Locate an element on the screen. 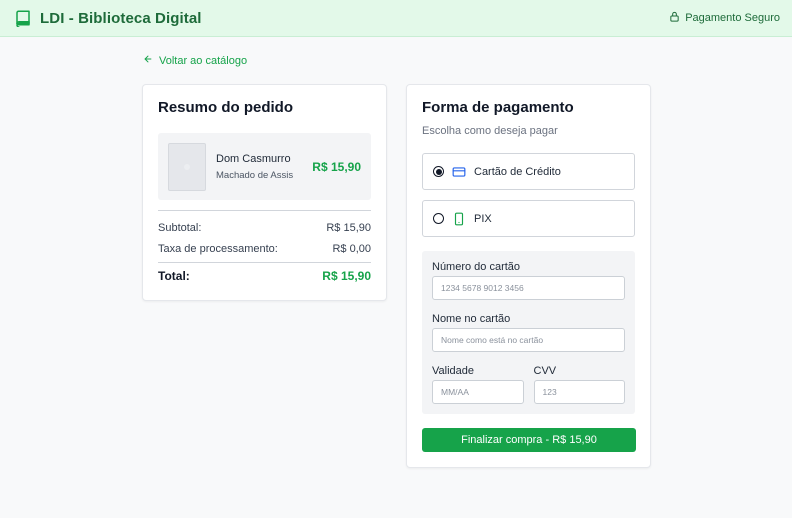 The width and height of the screenshot is (792, 518). smartphone-icon is located at coordinates (459, 219).